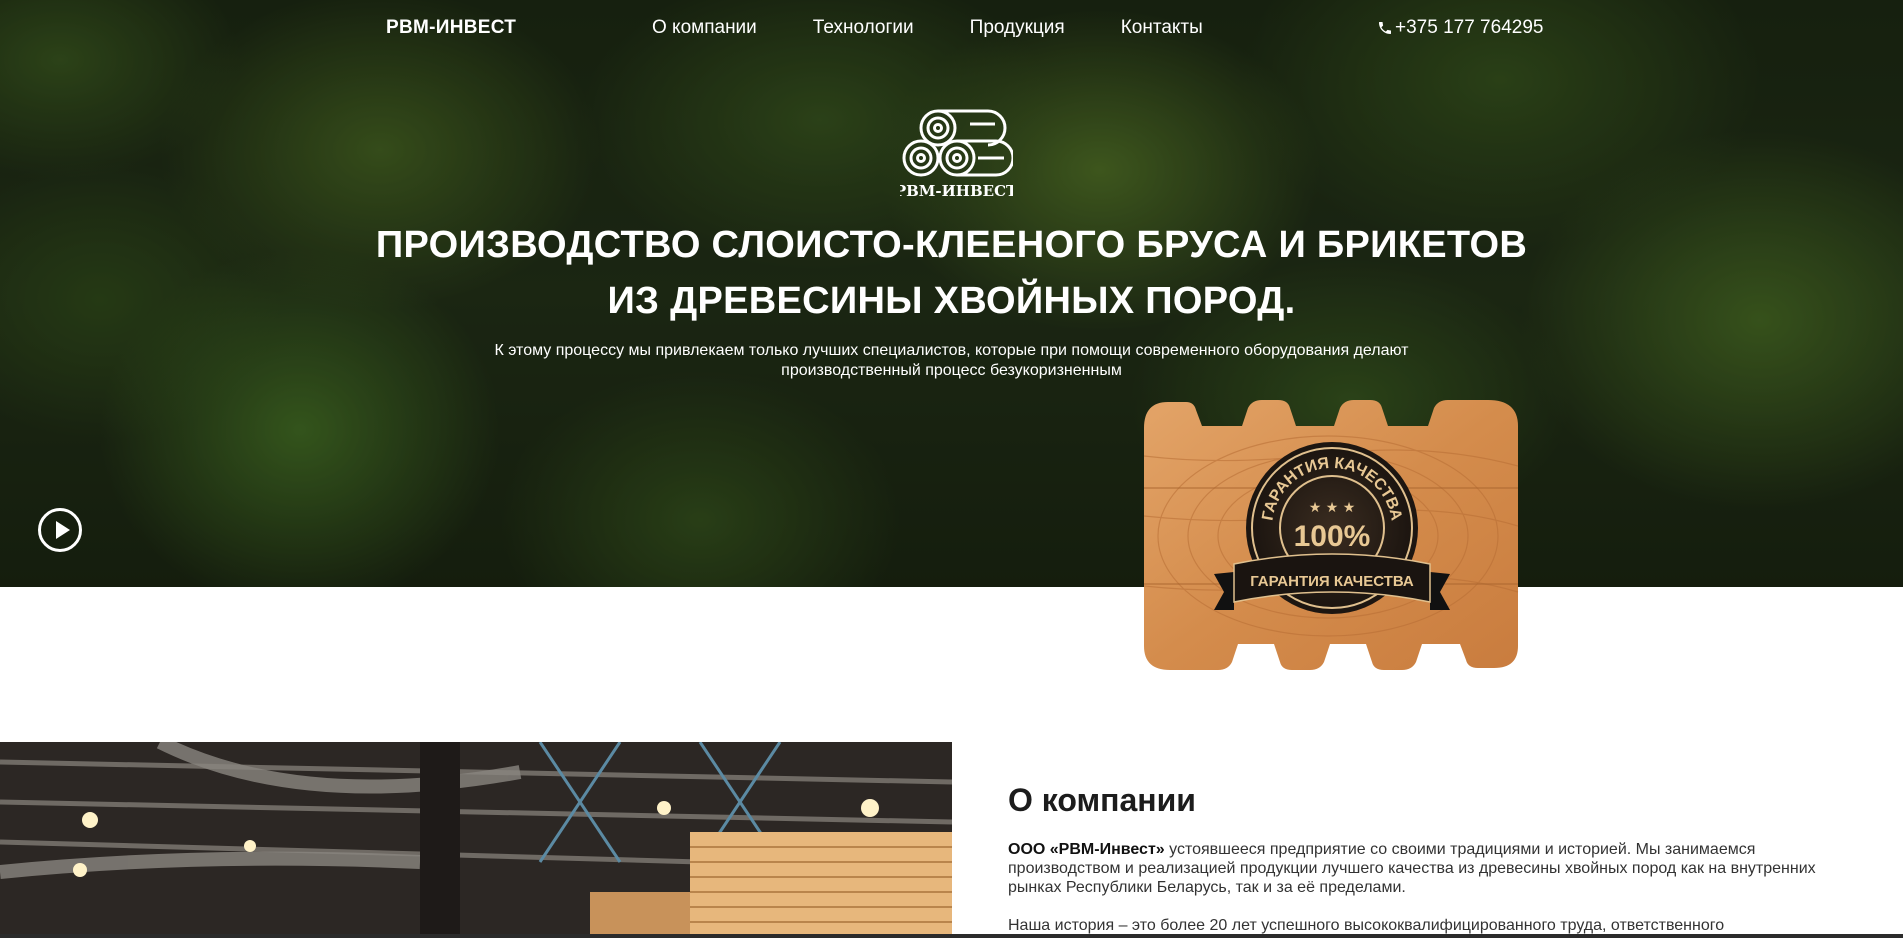 The height and width of the screenshot is (938, 1903). What do you see at coordinates (951, 370) in the screenshot?
I see `subtitle-line-2: производственный процесс безукоризненным` at bounding box center [951, 370].